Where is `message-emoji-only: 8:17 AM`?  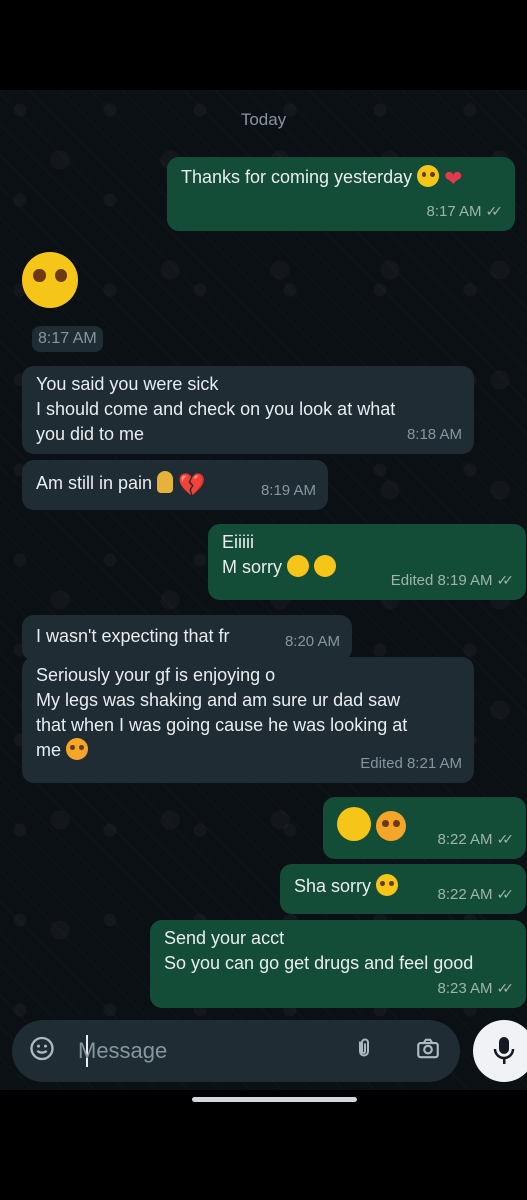
message-emoji-only: 8:17 AM is located at coordinates (67, 302).